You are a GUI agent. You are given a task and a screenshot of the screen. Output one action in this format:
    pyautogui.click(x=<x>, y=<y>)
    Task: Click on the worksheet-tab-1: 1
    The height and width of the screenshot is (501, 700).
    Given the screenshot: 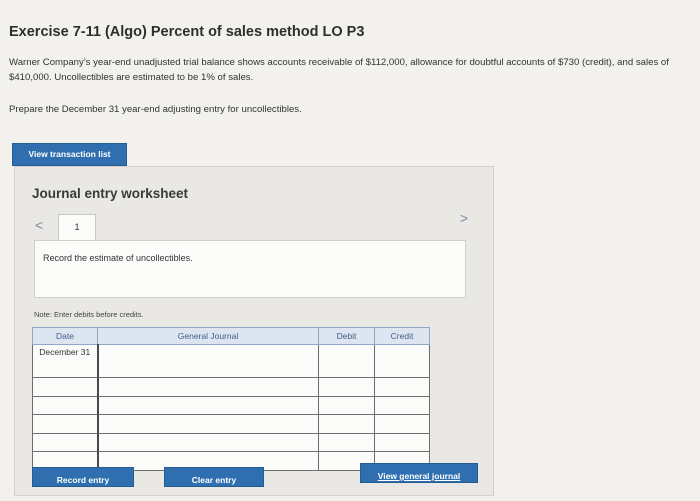 What is the action you would take?
    pyautogui.click(x=77, y=228)
    